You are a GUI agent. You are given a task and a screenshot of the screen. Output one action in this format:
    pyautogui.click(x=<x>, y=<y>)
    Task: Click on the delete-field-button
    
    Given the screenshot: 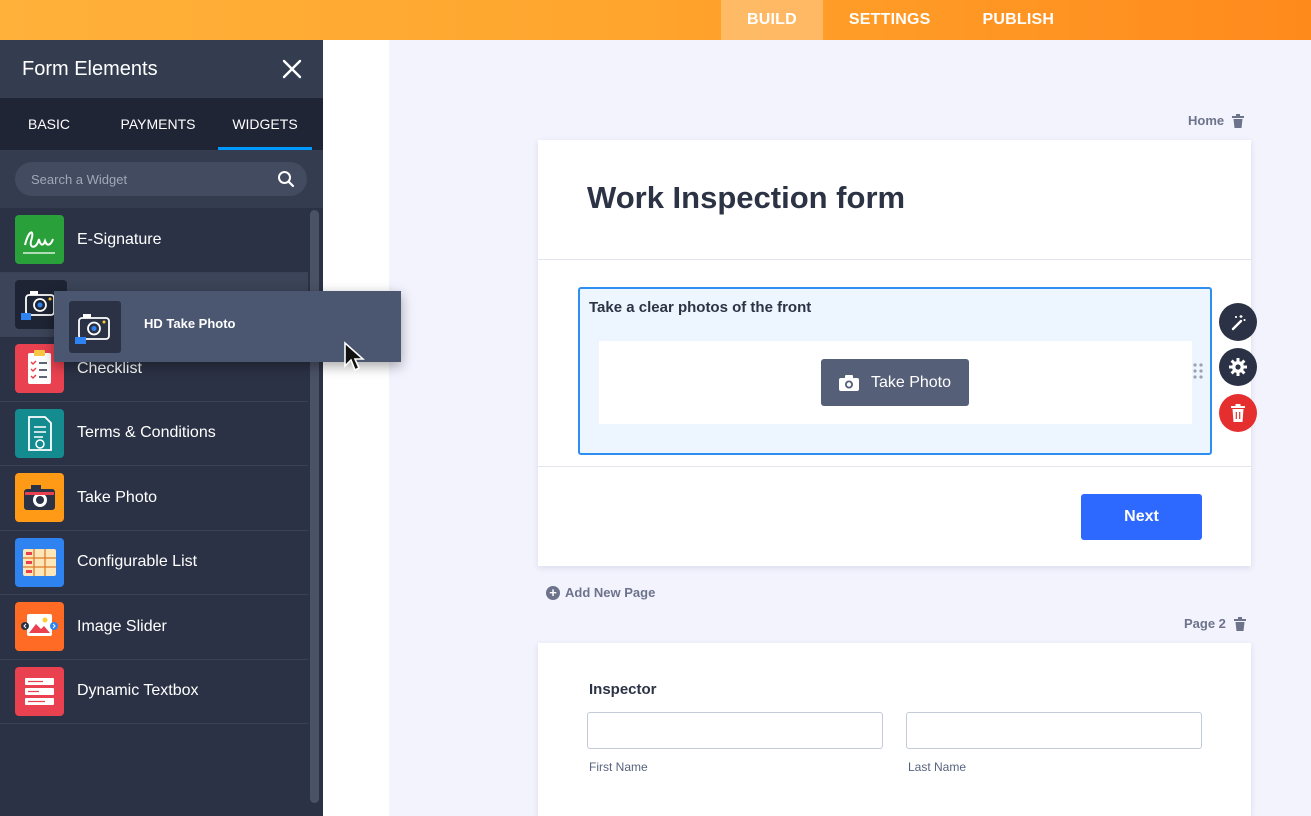 What is the action you would take?
    pyautogui.click(x=1238, y=413)
    